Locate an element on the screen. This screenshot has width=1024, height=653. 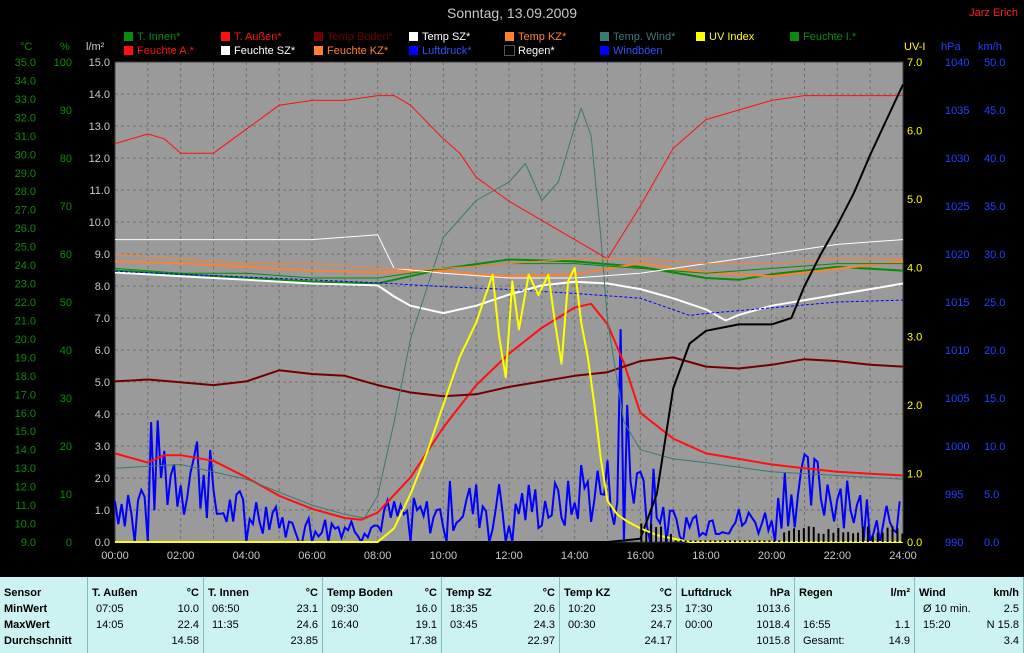
stats-row-label: Durchschnitt is located at coordinates (38, 641).